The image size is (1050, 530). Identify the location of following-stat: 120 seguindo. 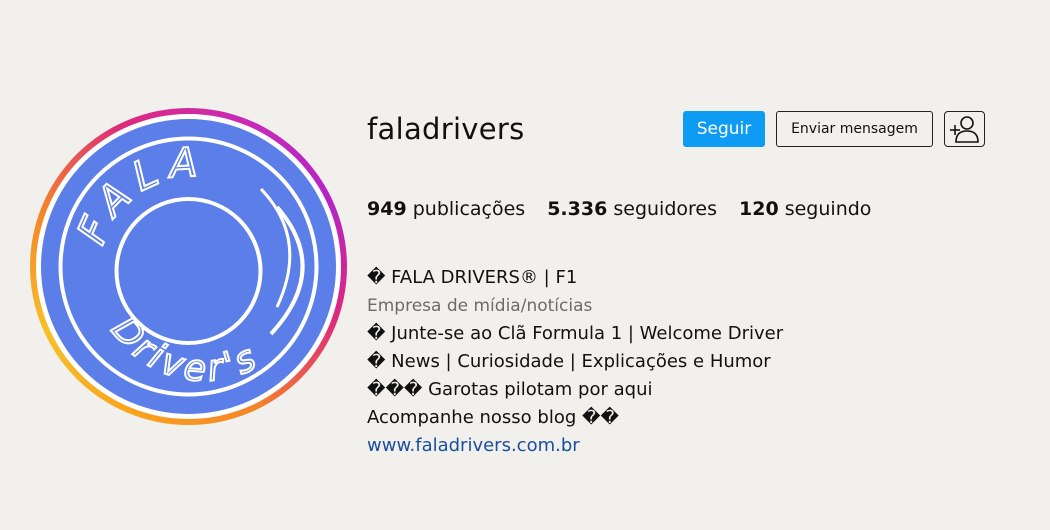
(805, 209).